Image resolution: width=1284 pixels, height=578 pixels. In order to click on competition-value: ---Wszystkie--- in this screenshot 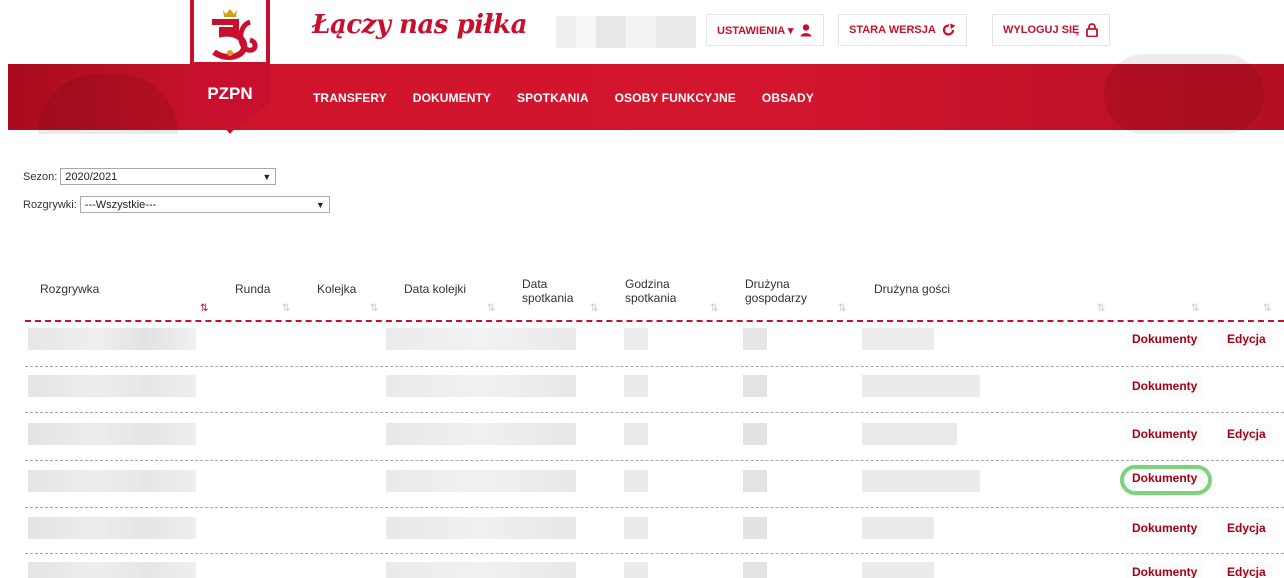, I will do `click(120, 204)`.